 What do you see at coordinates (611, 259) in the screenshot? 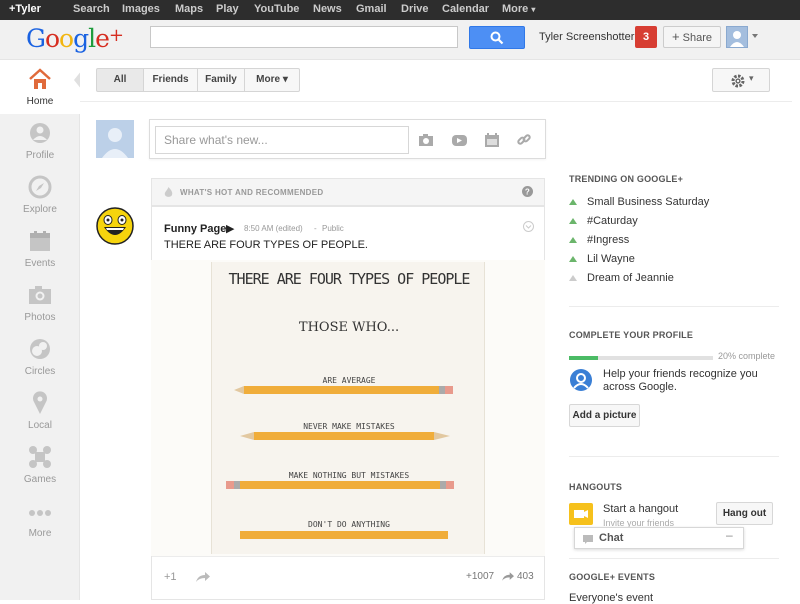
I see `trending-item: Lil Wayne` at bounding box center [611, 259].